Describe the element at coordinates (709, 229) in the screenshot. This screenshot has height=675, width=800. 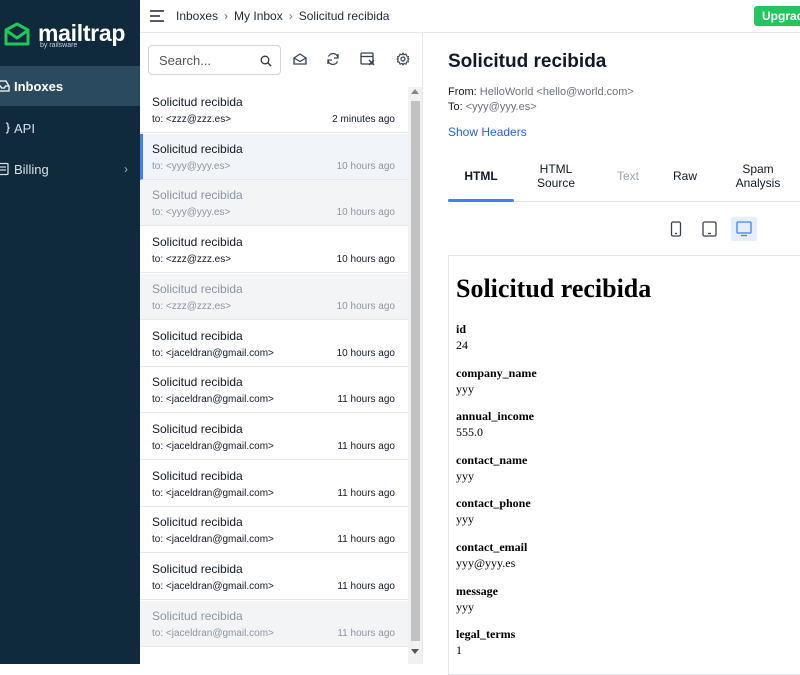
I see `tablet-view-icon` at that location.